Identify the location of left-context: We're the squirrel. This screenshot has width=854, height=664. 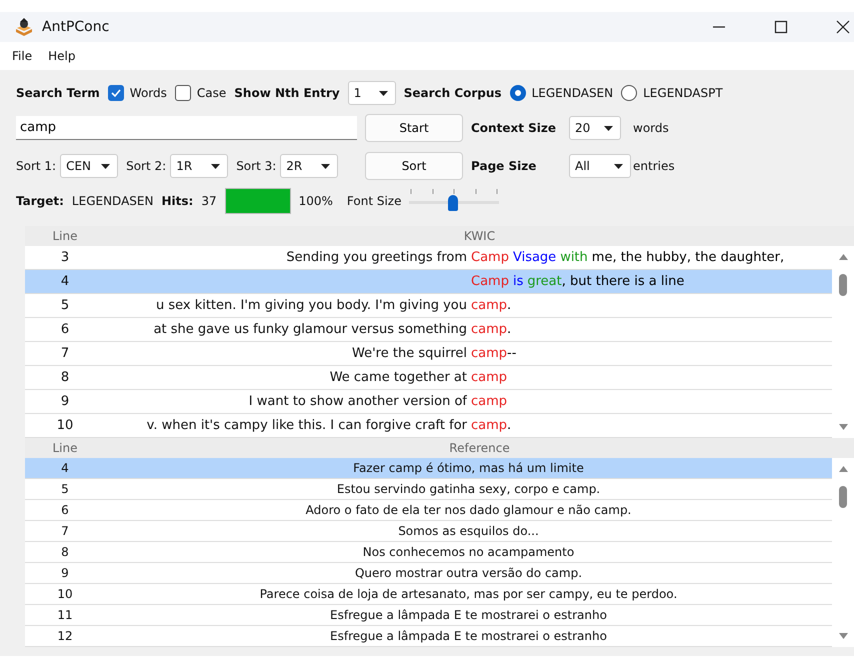
(409, 353).